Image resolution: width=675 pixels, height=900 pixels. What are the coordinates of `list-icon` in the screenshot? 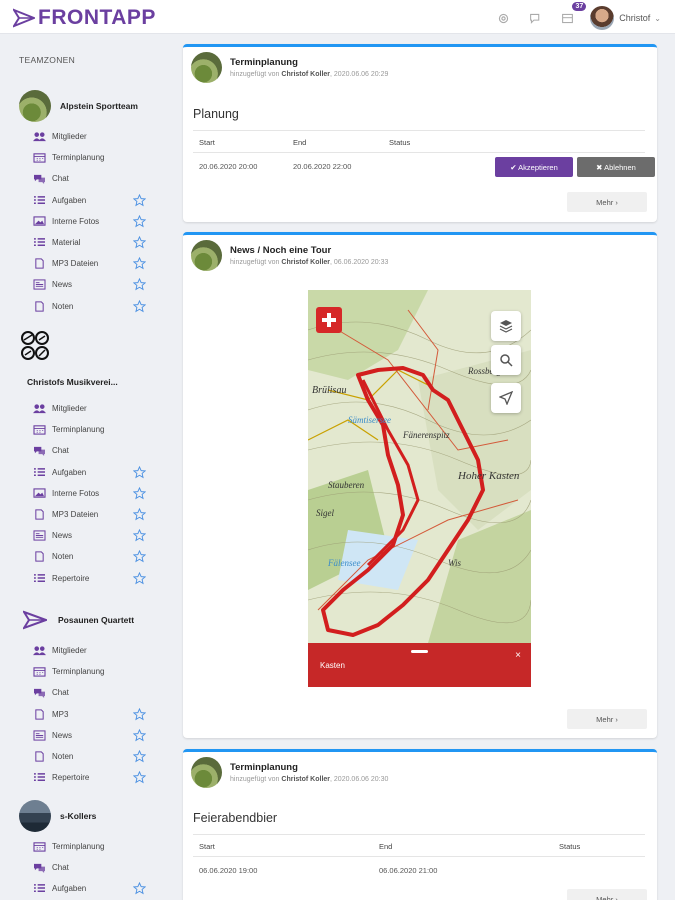 It's located at (39, 243).